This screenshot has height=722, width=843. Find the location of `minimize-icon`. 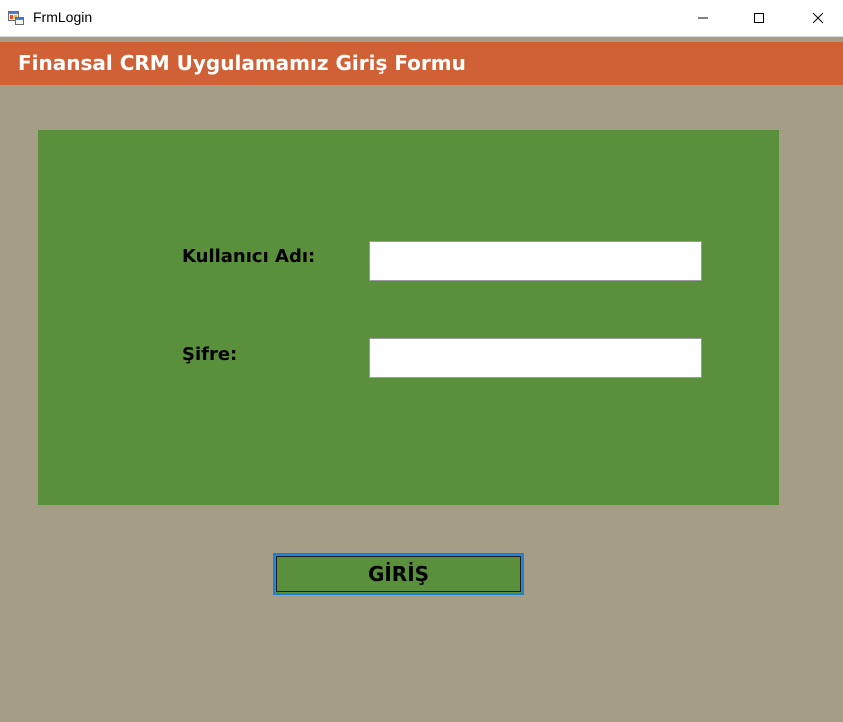

minimize-icon is located at coordinates (703, 18).